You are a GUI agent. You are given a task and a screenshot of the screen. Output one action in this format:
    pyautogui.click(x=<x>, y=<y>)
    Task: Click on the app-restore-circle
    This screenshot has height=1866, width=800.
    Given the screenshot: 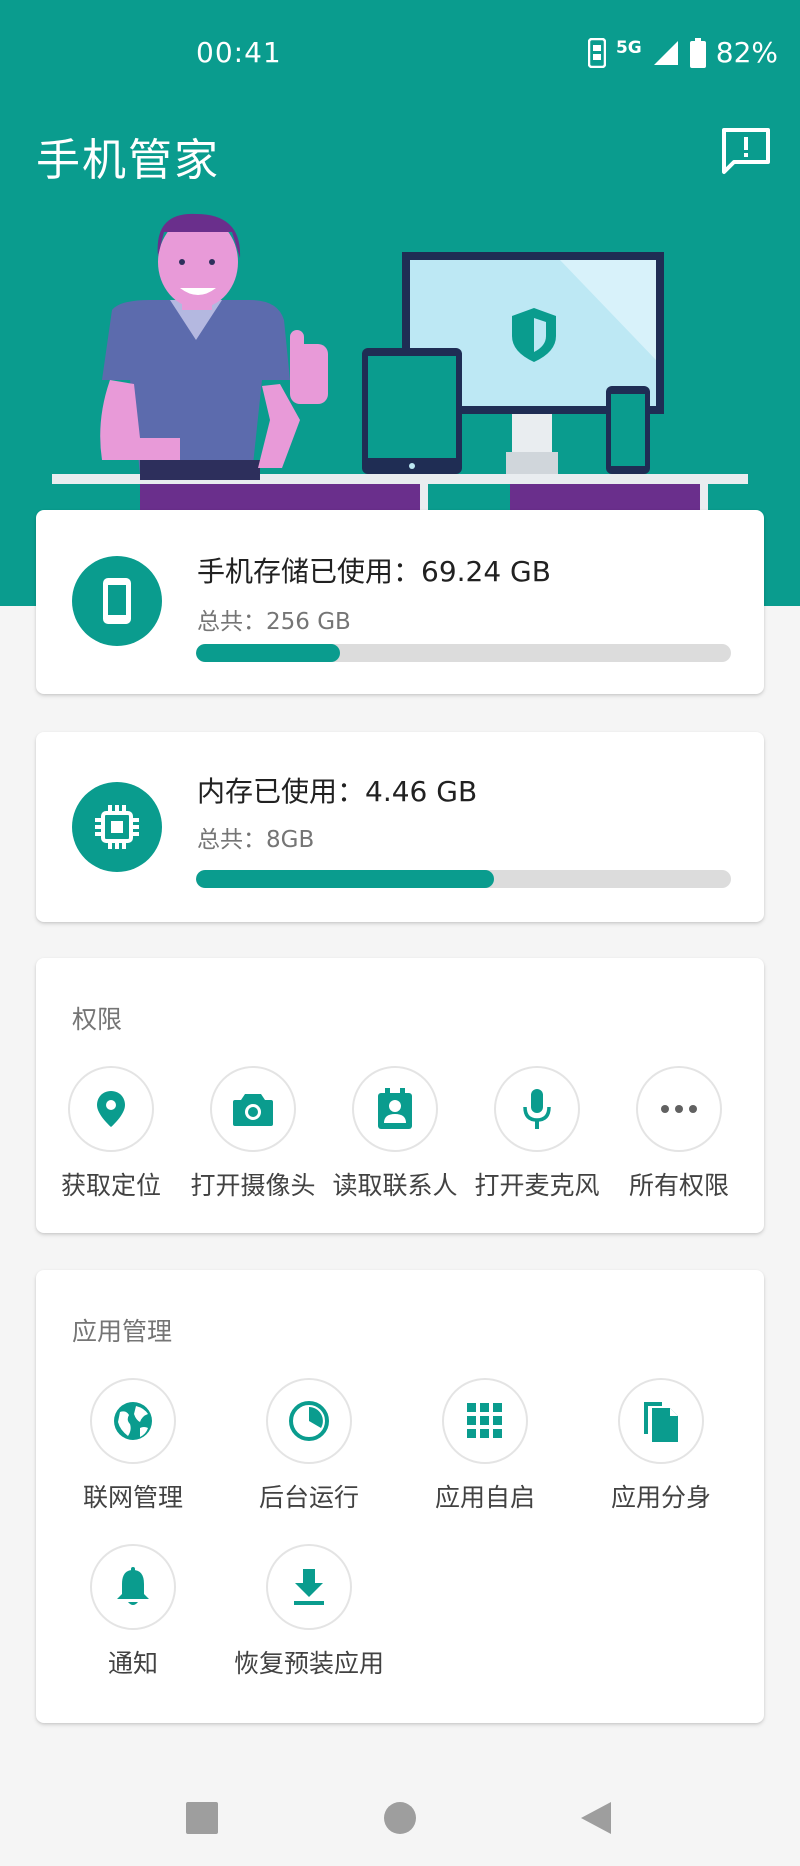 What is the action you would take?
    pyautogui.click(x=309, y=1587)
    